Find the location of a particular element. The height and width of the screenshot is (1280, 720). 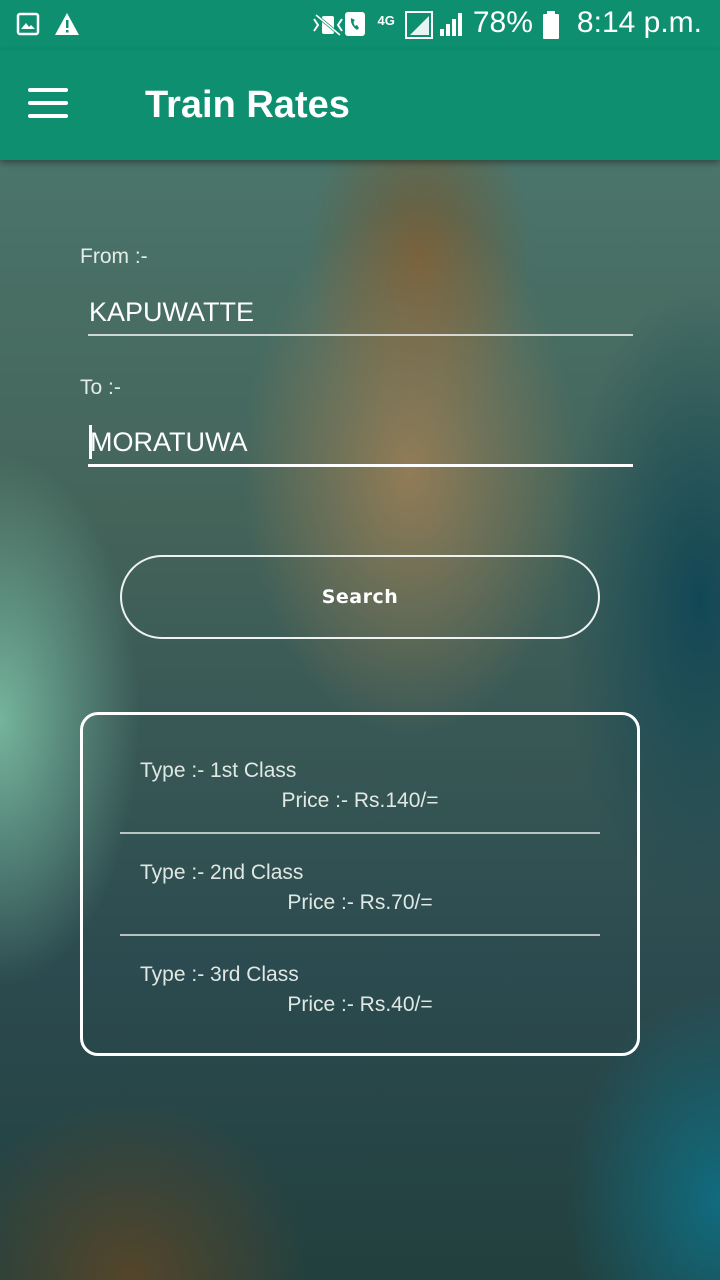

network-type: 4G is located at coordinates (386, 20).